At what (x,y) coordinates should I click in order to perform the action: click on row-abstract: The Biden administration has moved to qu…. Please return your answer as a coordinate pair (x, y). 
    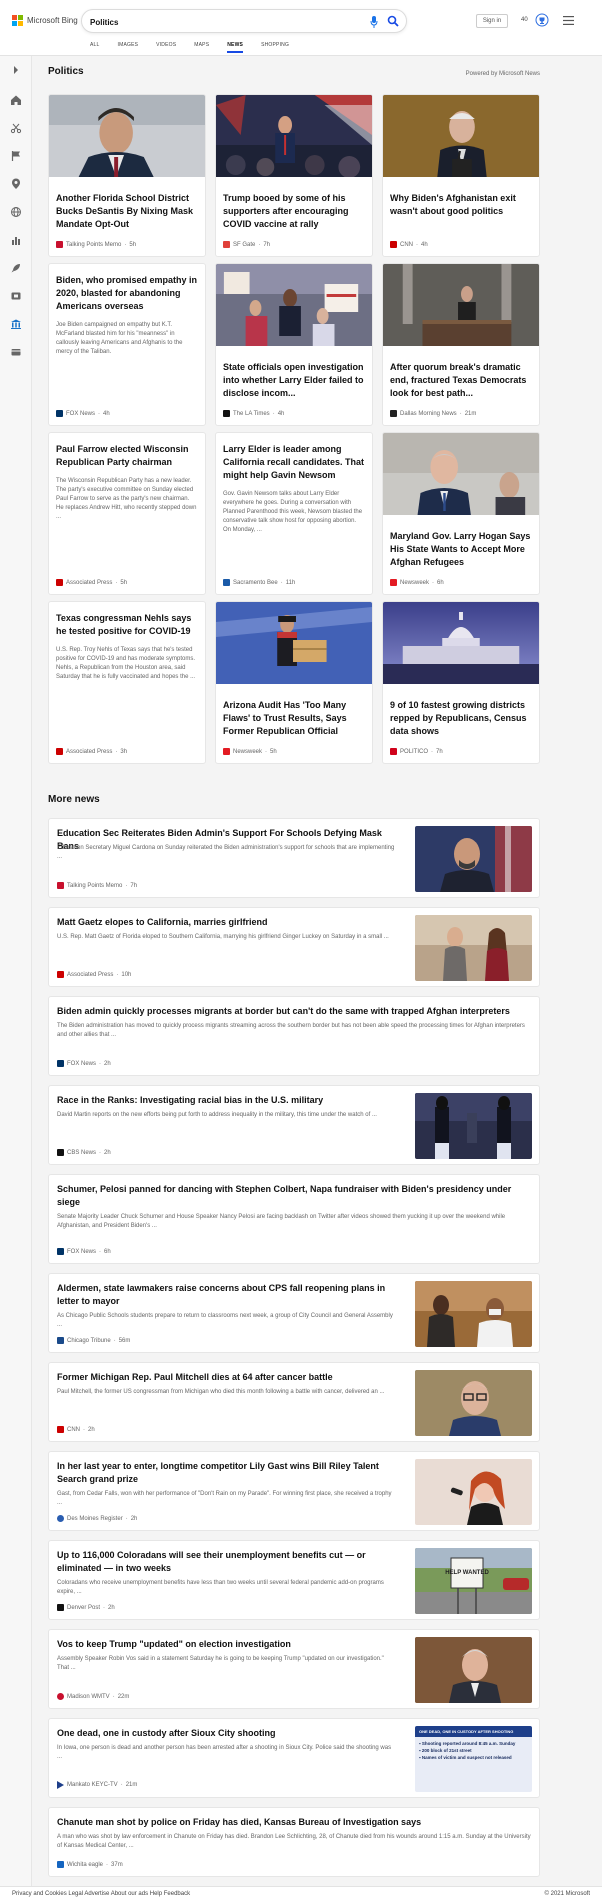
    Looking at the image, I should click on (291, 1030).